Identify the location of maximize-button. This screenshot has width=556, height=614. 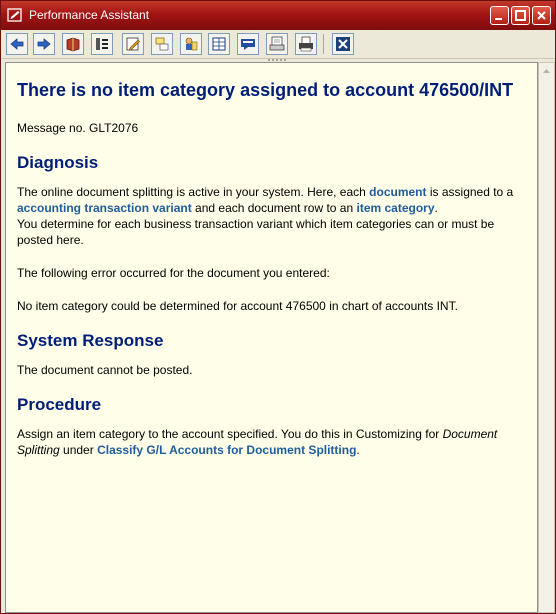
(520, 15).